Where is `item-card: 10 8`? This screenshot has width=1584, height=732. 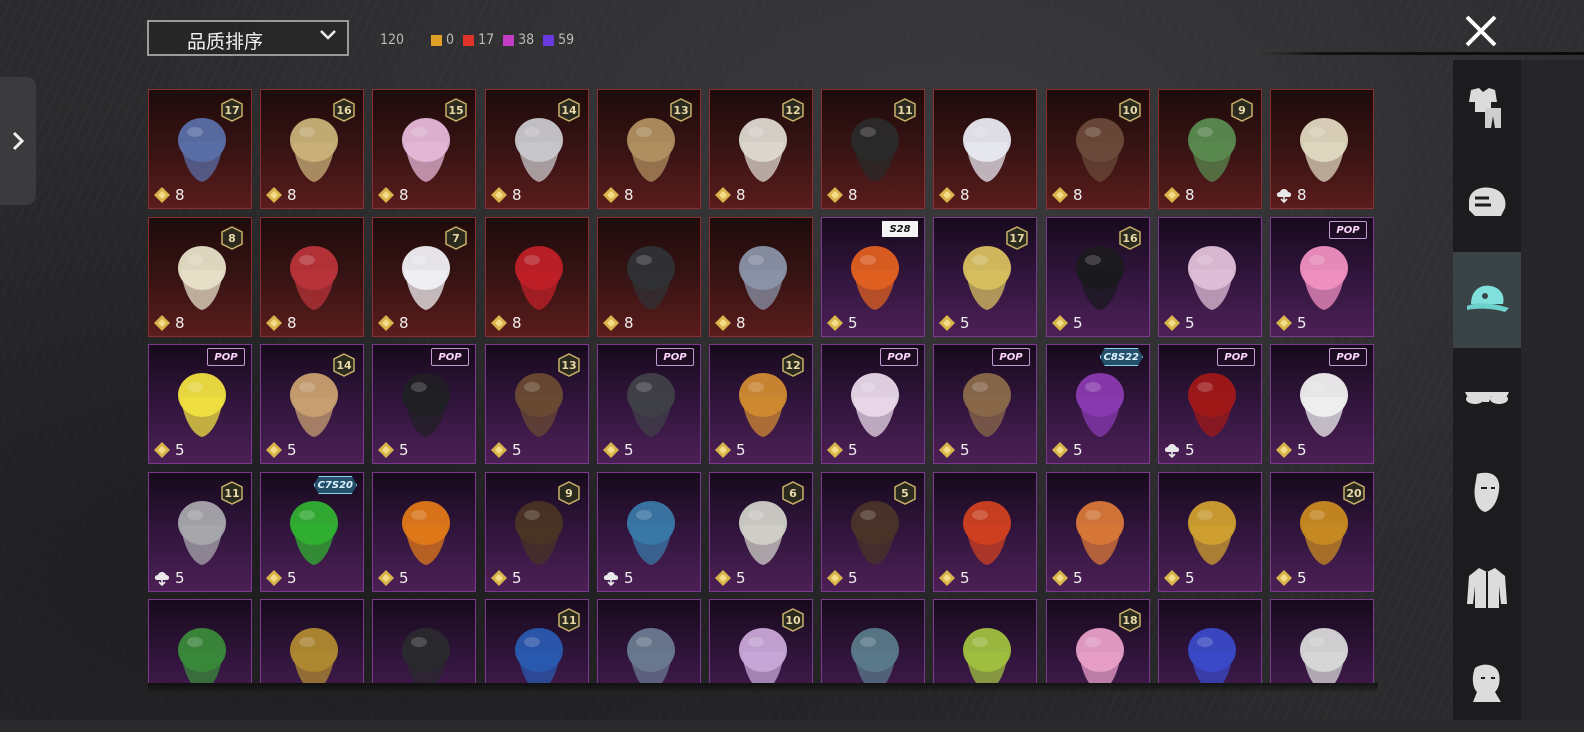 item-card: 10 8 is located at coordinates (1098, 149).